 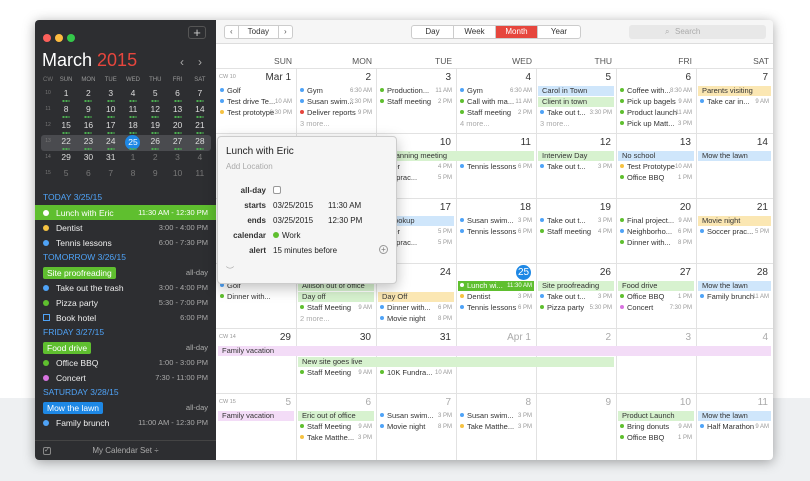 I want to click on mini-day: 25, so click(x=133, y=143).